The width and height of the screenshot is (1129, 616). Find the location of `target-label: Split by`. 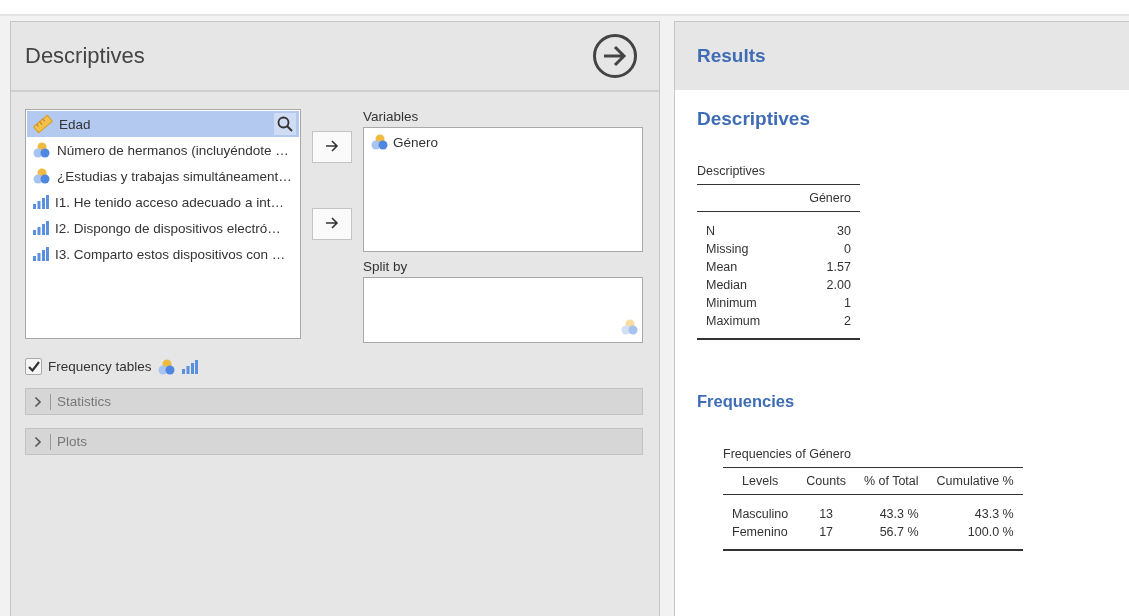

target-label: Split by is located at coordinates (386, 267).